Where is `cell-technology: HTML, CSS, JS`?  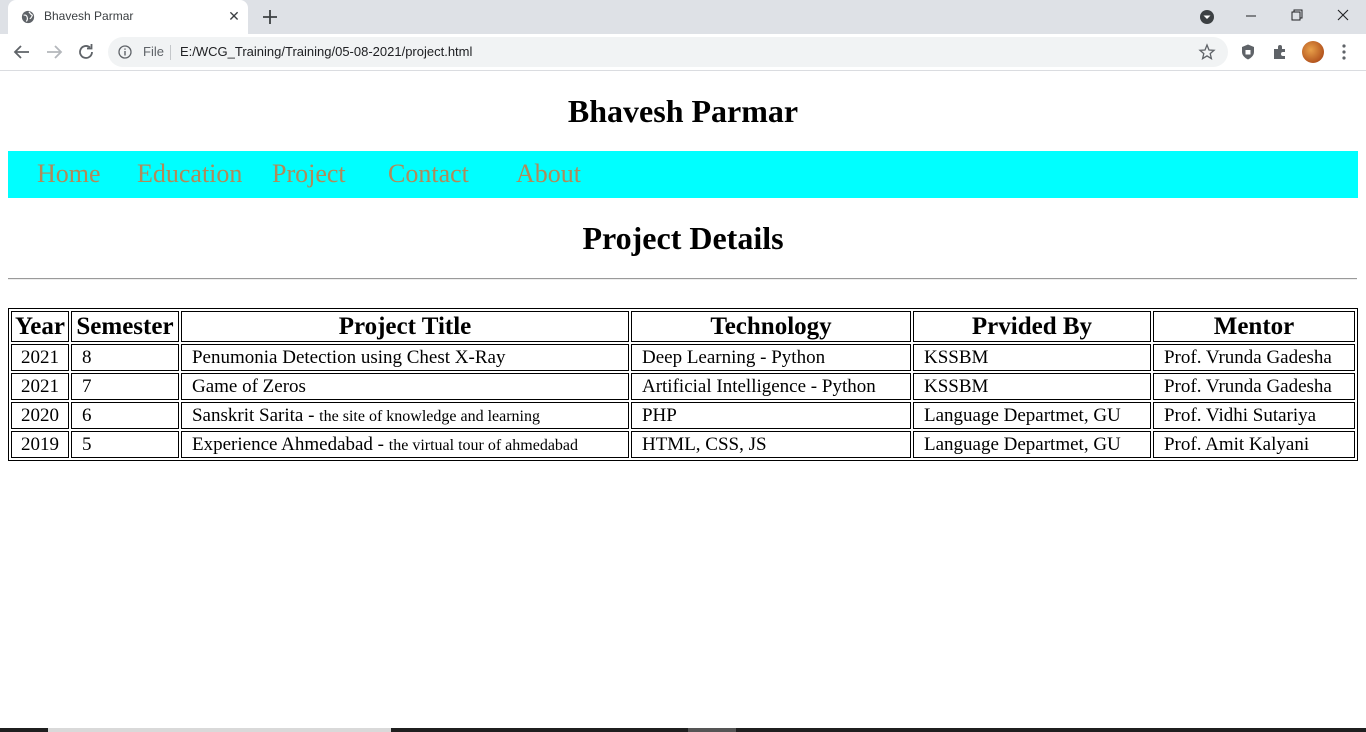
cell-technology: HTML, CSS, JS is located at coordinates (770, 444).